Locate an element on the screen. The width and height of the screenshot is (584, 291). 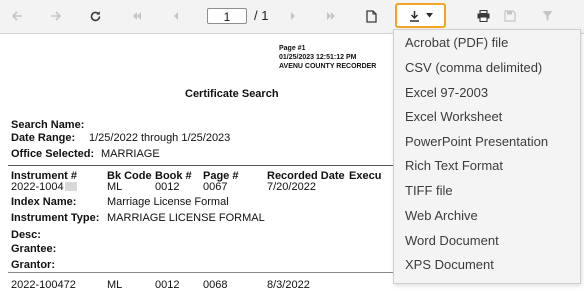
record-divider is located at coordinates (200, 272).